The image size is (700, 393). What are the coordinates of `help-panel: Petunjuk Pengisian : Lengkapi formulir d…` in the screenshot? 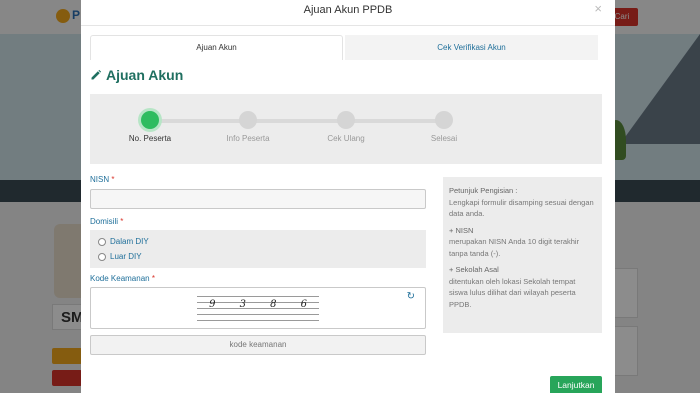 It's located at (522, 255).